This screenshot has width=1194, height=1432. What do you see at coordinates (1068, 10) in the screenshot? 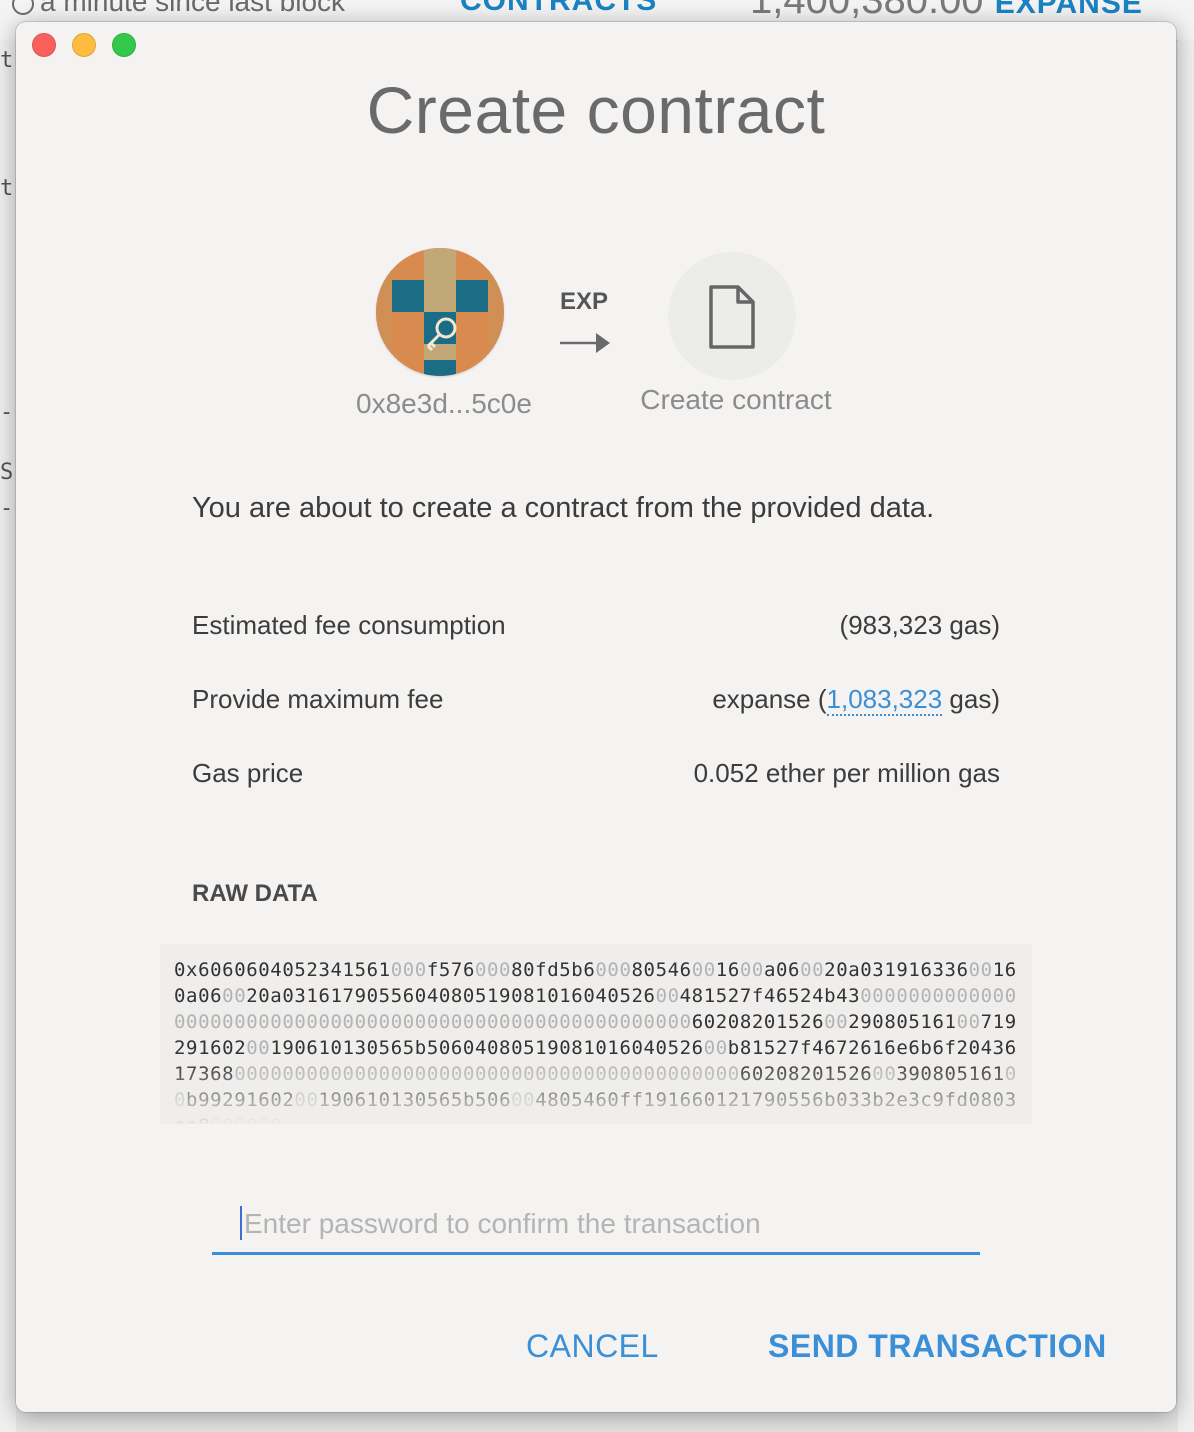
I see `balance-unit: EXPANSE` at bounding box center [1068, 10].